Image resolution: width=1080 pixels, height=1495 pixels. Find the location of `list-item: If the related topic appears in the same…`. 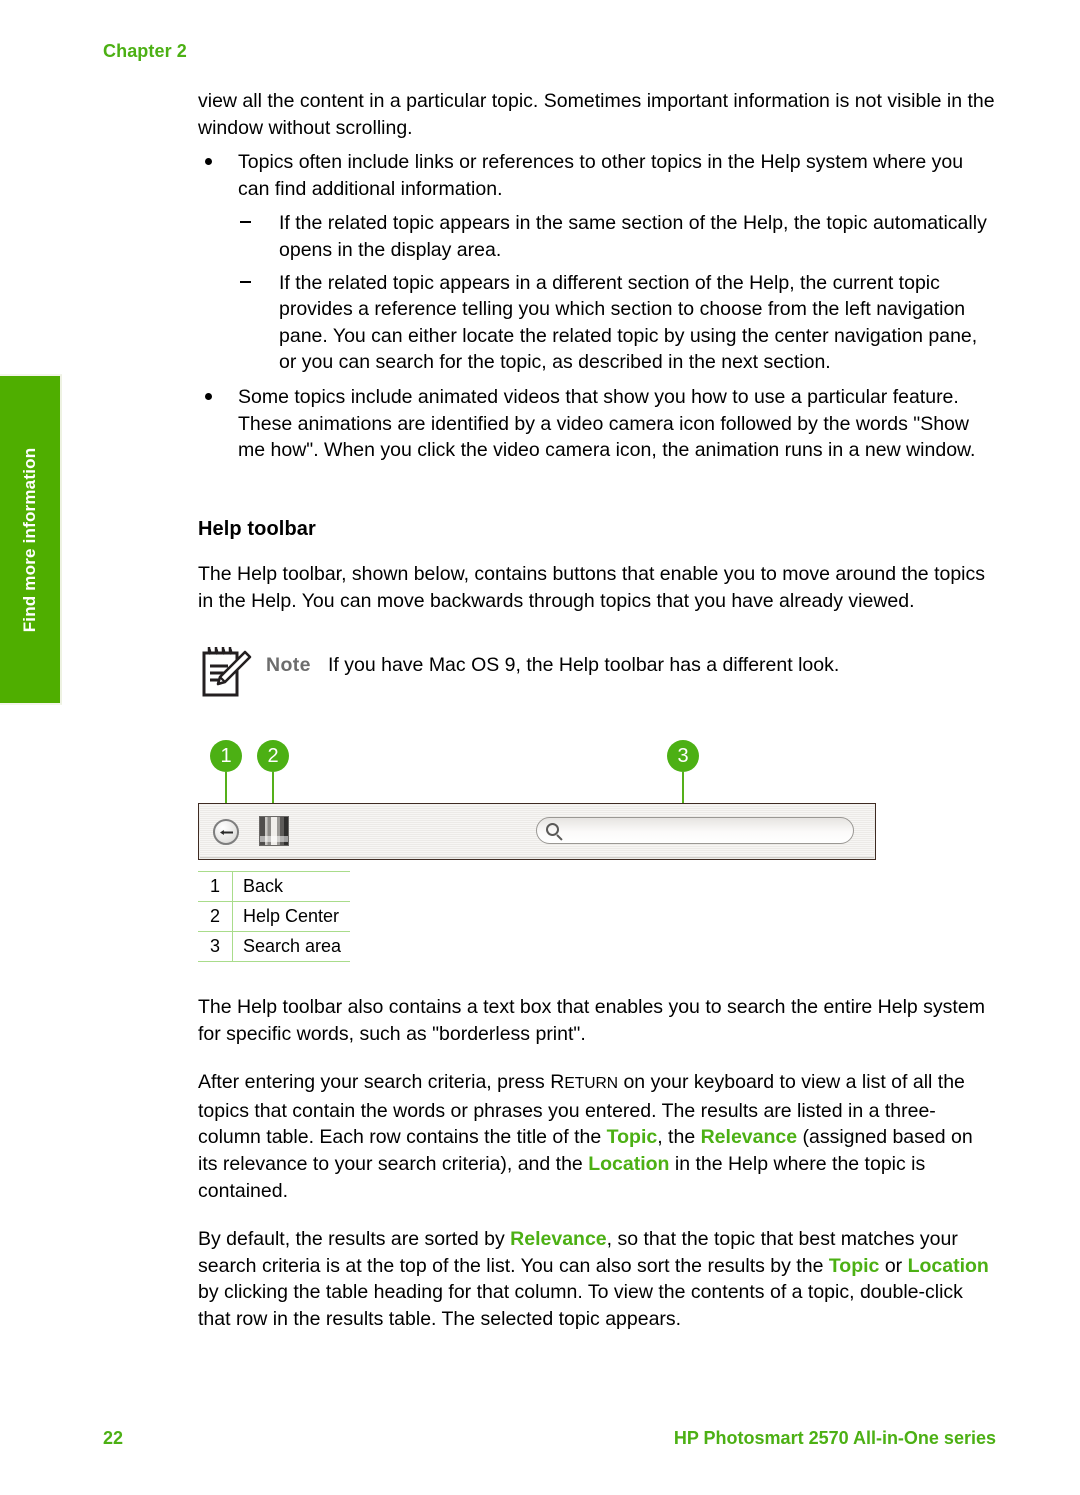

list-item: If the related topic appears in the same… is located at coordinates (617, 236).